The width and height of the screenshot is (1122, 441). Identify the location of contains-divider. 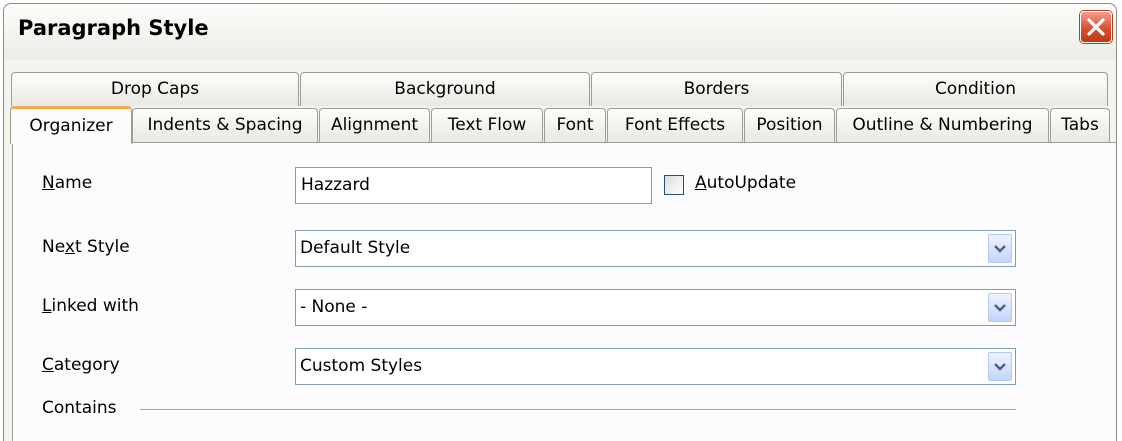
(578, 410).